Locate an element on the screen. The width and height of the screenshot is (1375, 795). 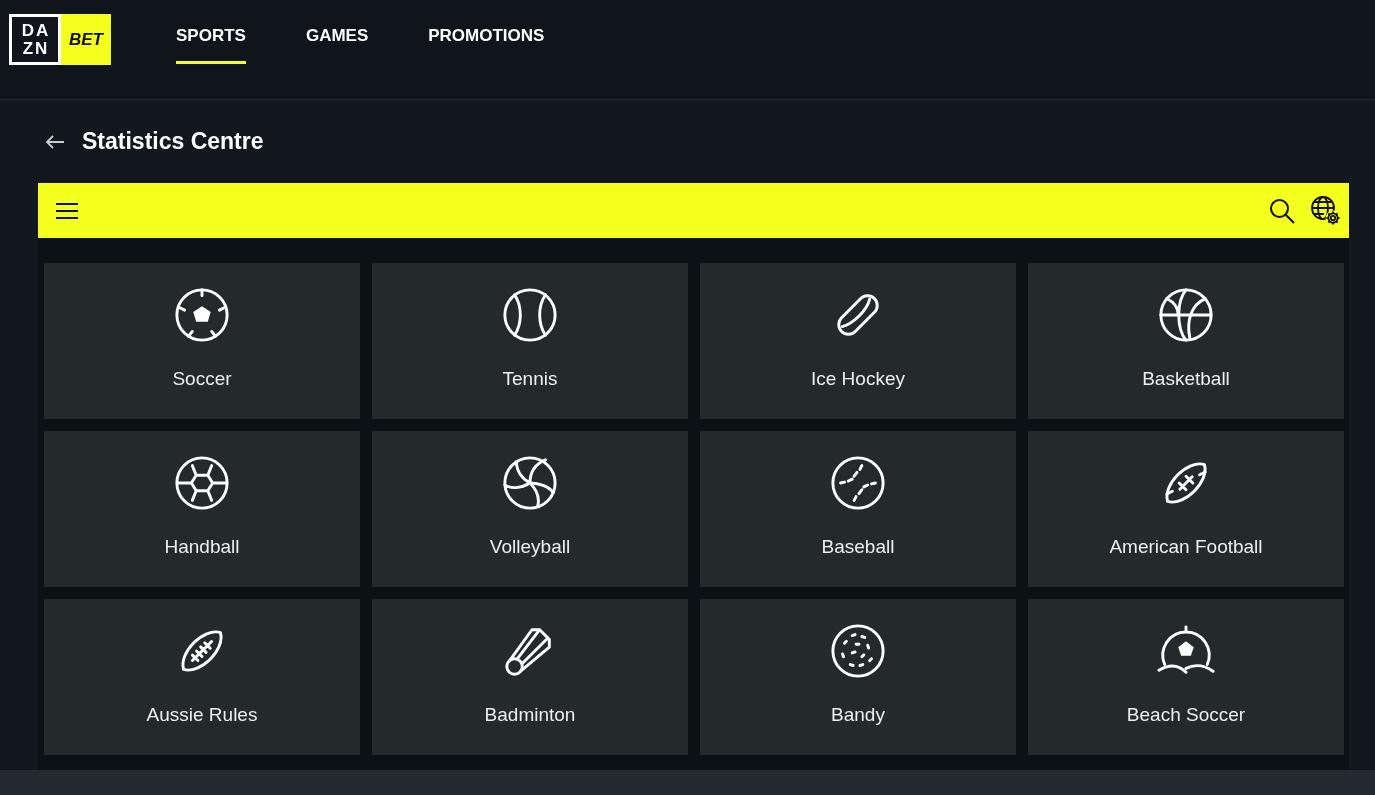
soccer-ball-icon is located at coordinates (202, 315).